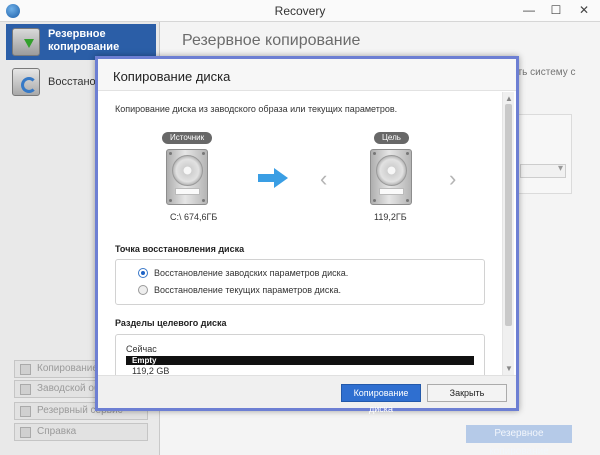  Describe the element at coordinates (25, 369) in the screenshot. I see `disk-icon` at that location.